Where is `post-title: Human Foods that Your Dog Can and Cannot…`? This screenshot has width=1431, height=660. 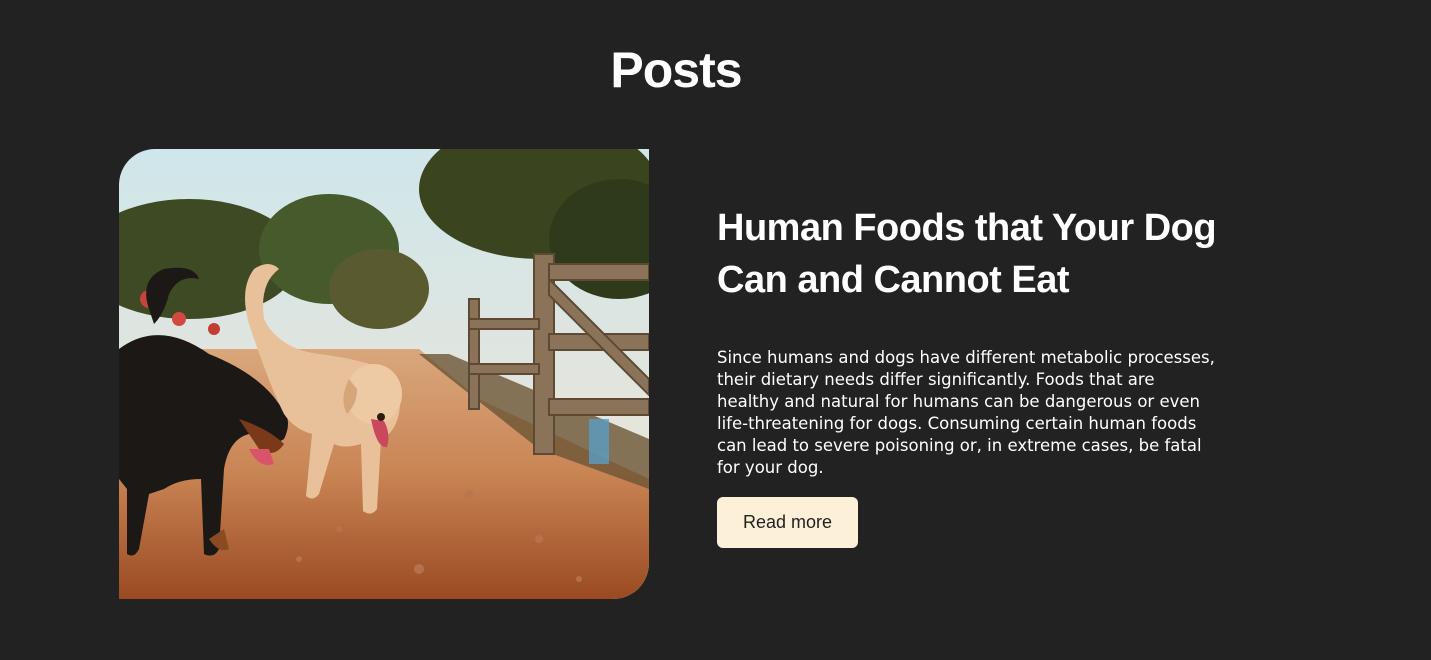
post-title: Human Foods that Your Dog Can and Cannot… is located at coordinates (977, 254).